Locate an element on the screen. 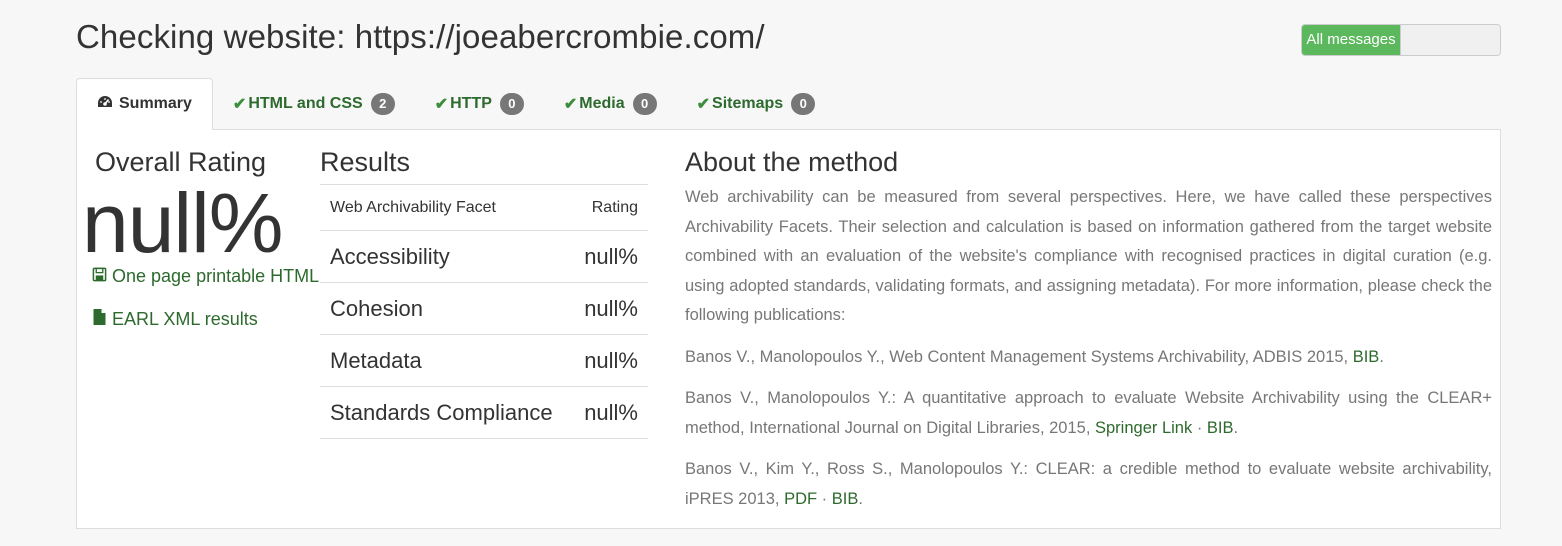 The image size is (1562, 546). rating-column-header: Rating is located at coordinates (609, 207).